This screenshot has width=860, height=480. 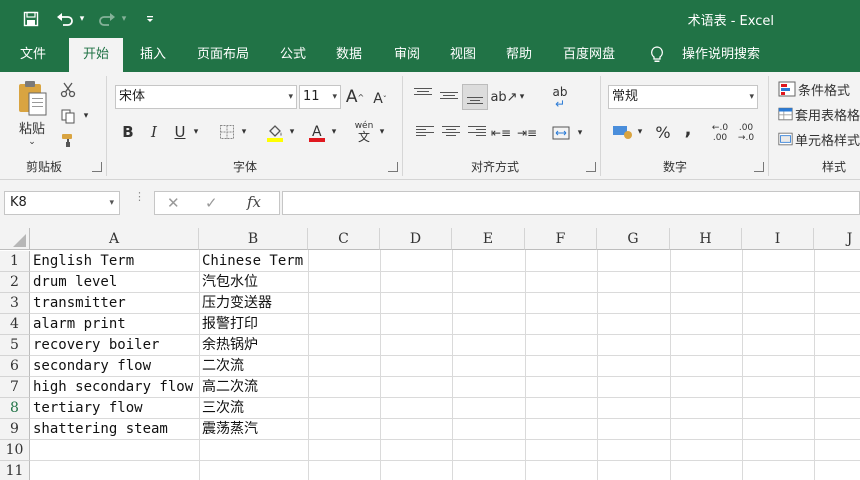 I want to click on cell-B6: 二次流, so click(x=221, y=366).